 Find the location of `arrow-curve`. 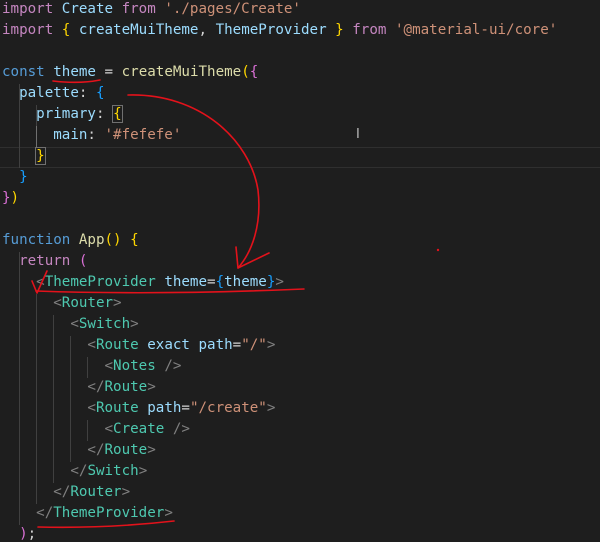

arrow-curve is located at coordinates (193, 181).